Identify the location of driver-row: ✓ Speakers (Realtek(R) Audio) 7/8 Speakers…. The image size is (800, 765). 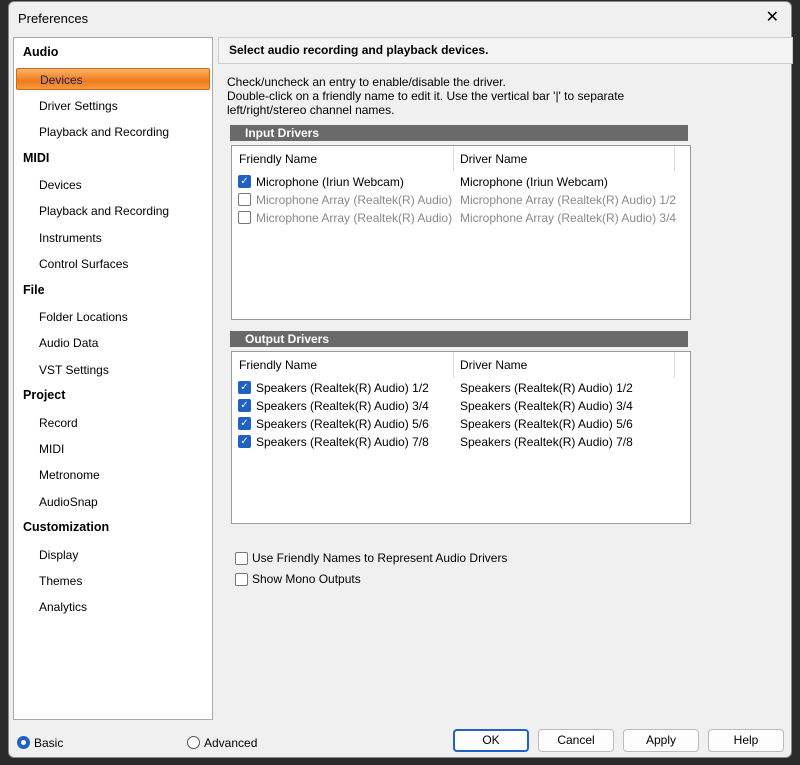
(458, 442).